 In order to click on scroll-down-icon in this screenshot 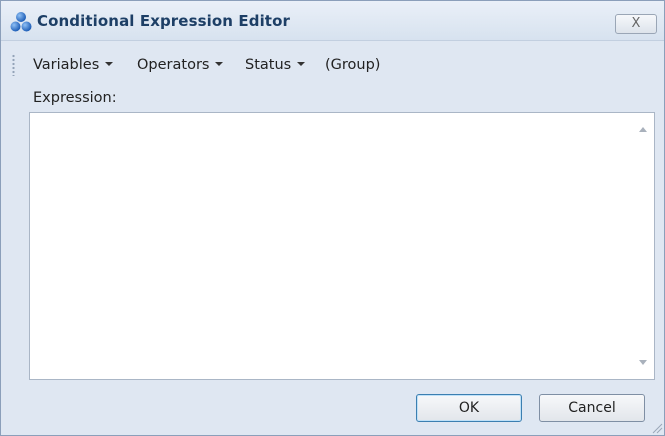, I will do `click(643, 362)`.